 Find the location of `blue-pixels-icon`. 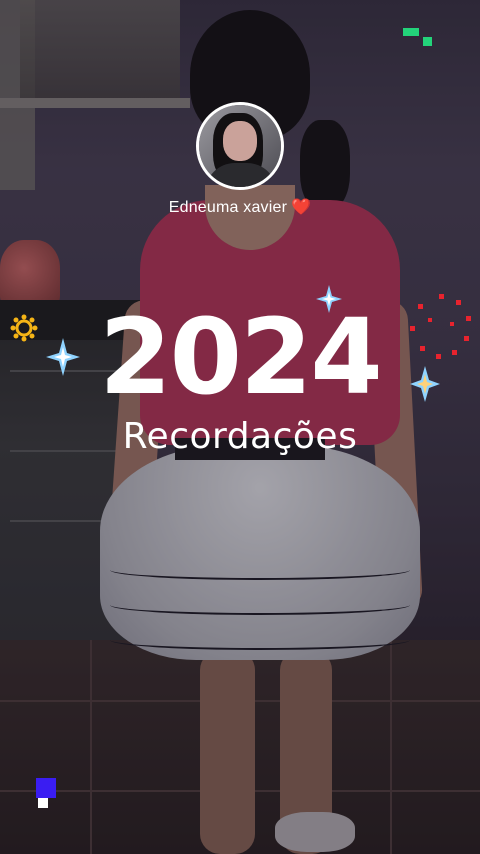

blue-pixels-icon is located at coordinates (46, 793).